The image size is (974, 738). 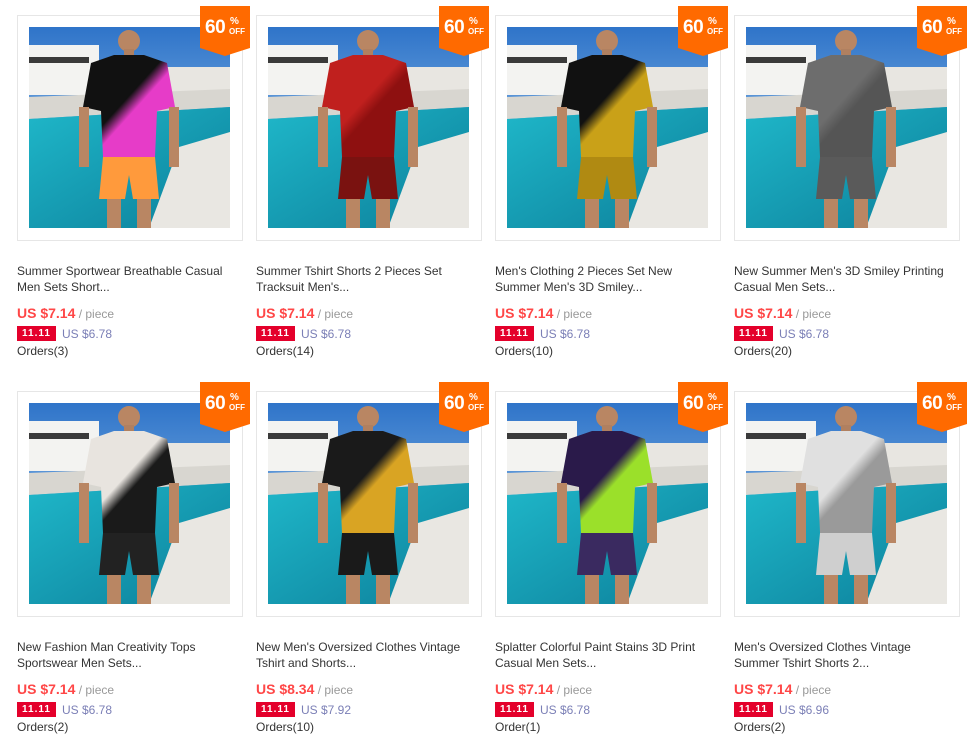 I want to click on product-price: US $8.34, so click(x=285, y=689).